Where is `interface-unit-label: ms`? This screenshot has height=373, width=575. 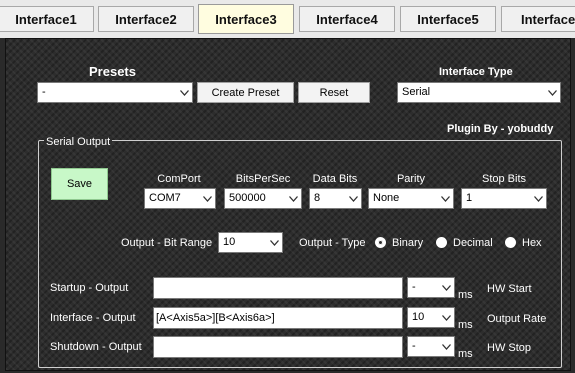 interface-unit-label: ms is located at coordinates (465, 325).